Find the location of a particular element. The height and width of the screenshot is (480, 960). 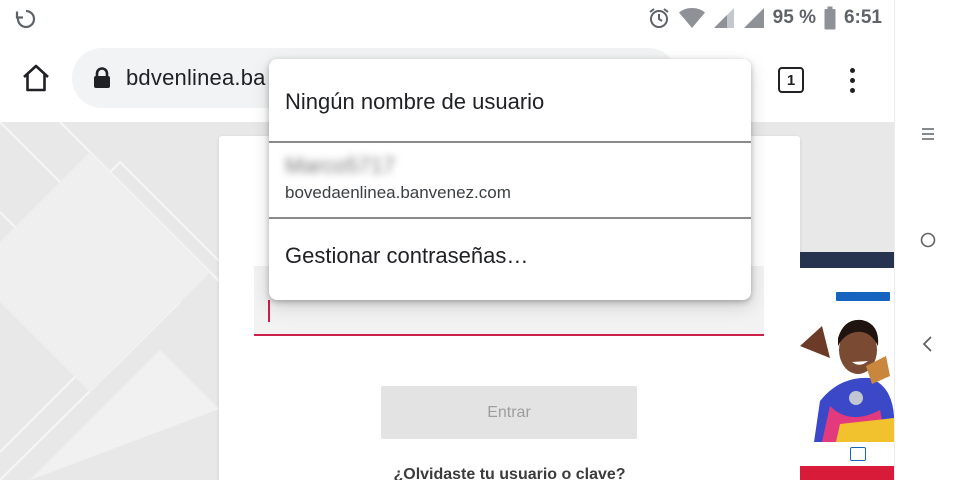

saved-domain: bovedaenlinea.banvenez.com is located at coordinates (398, 192).